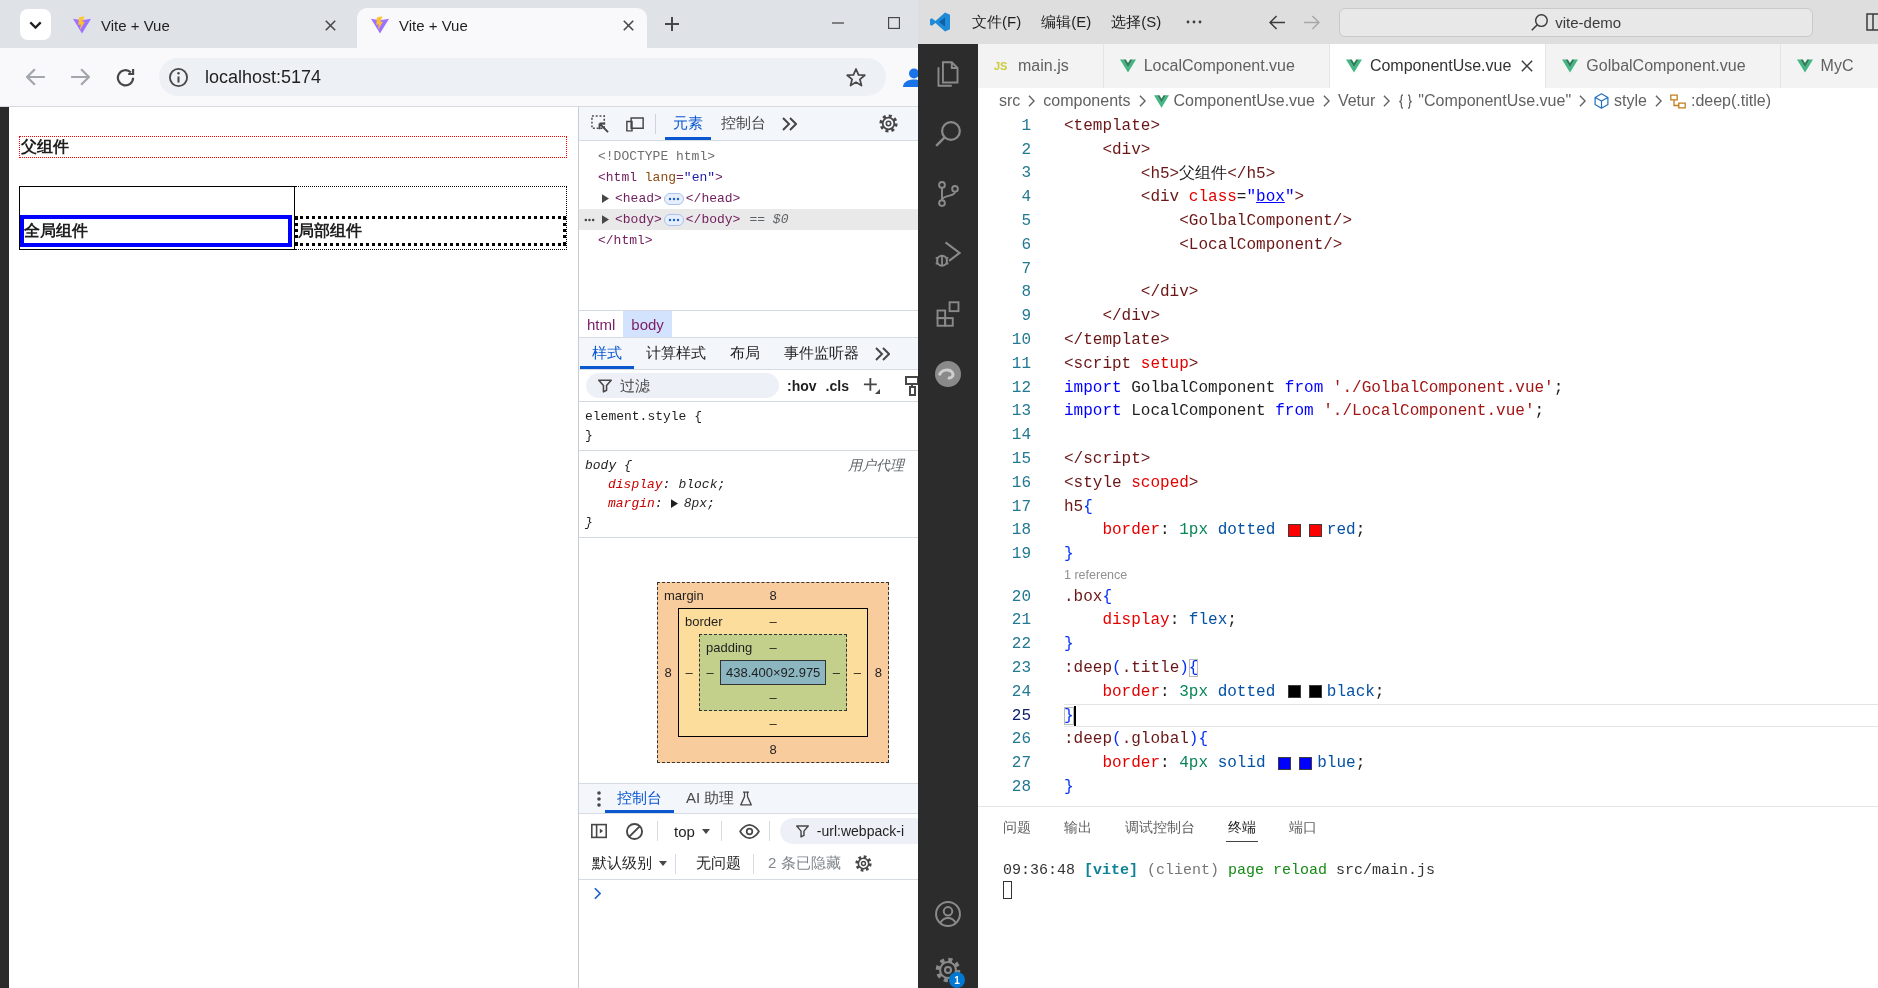 This screenshot has height=988, width=1878. What do you see at coordinates (599, 798) in the screenshot?
I see `more-vertical-icon` at bounding box center [599, 798].